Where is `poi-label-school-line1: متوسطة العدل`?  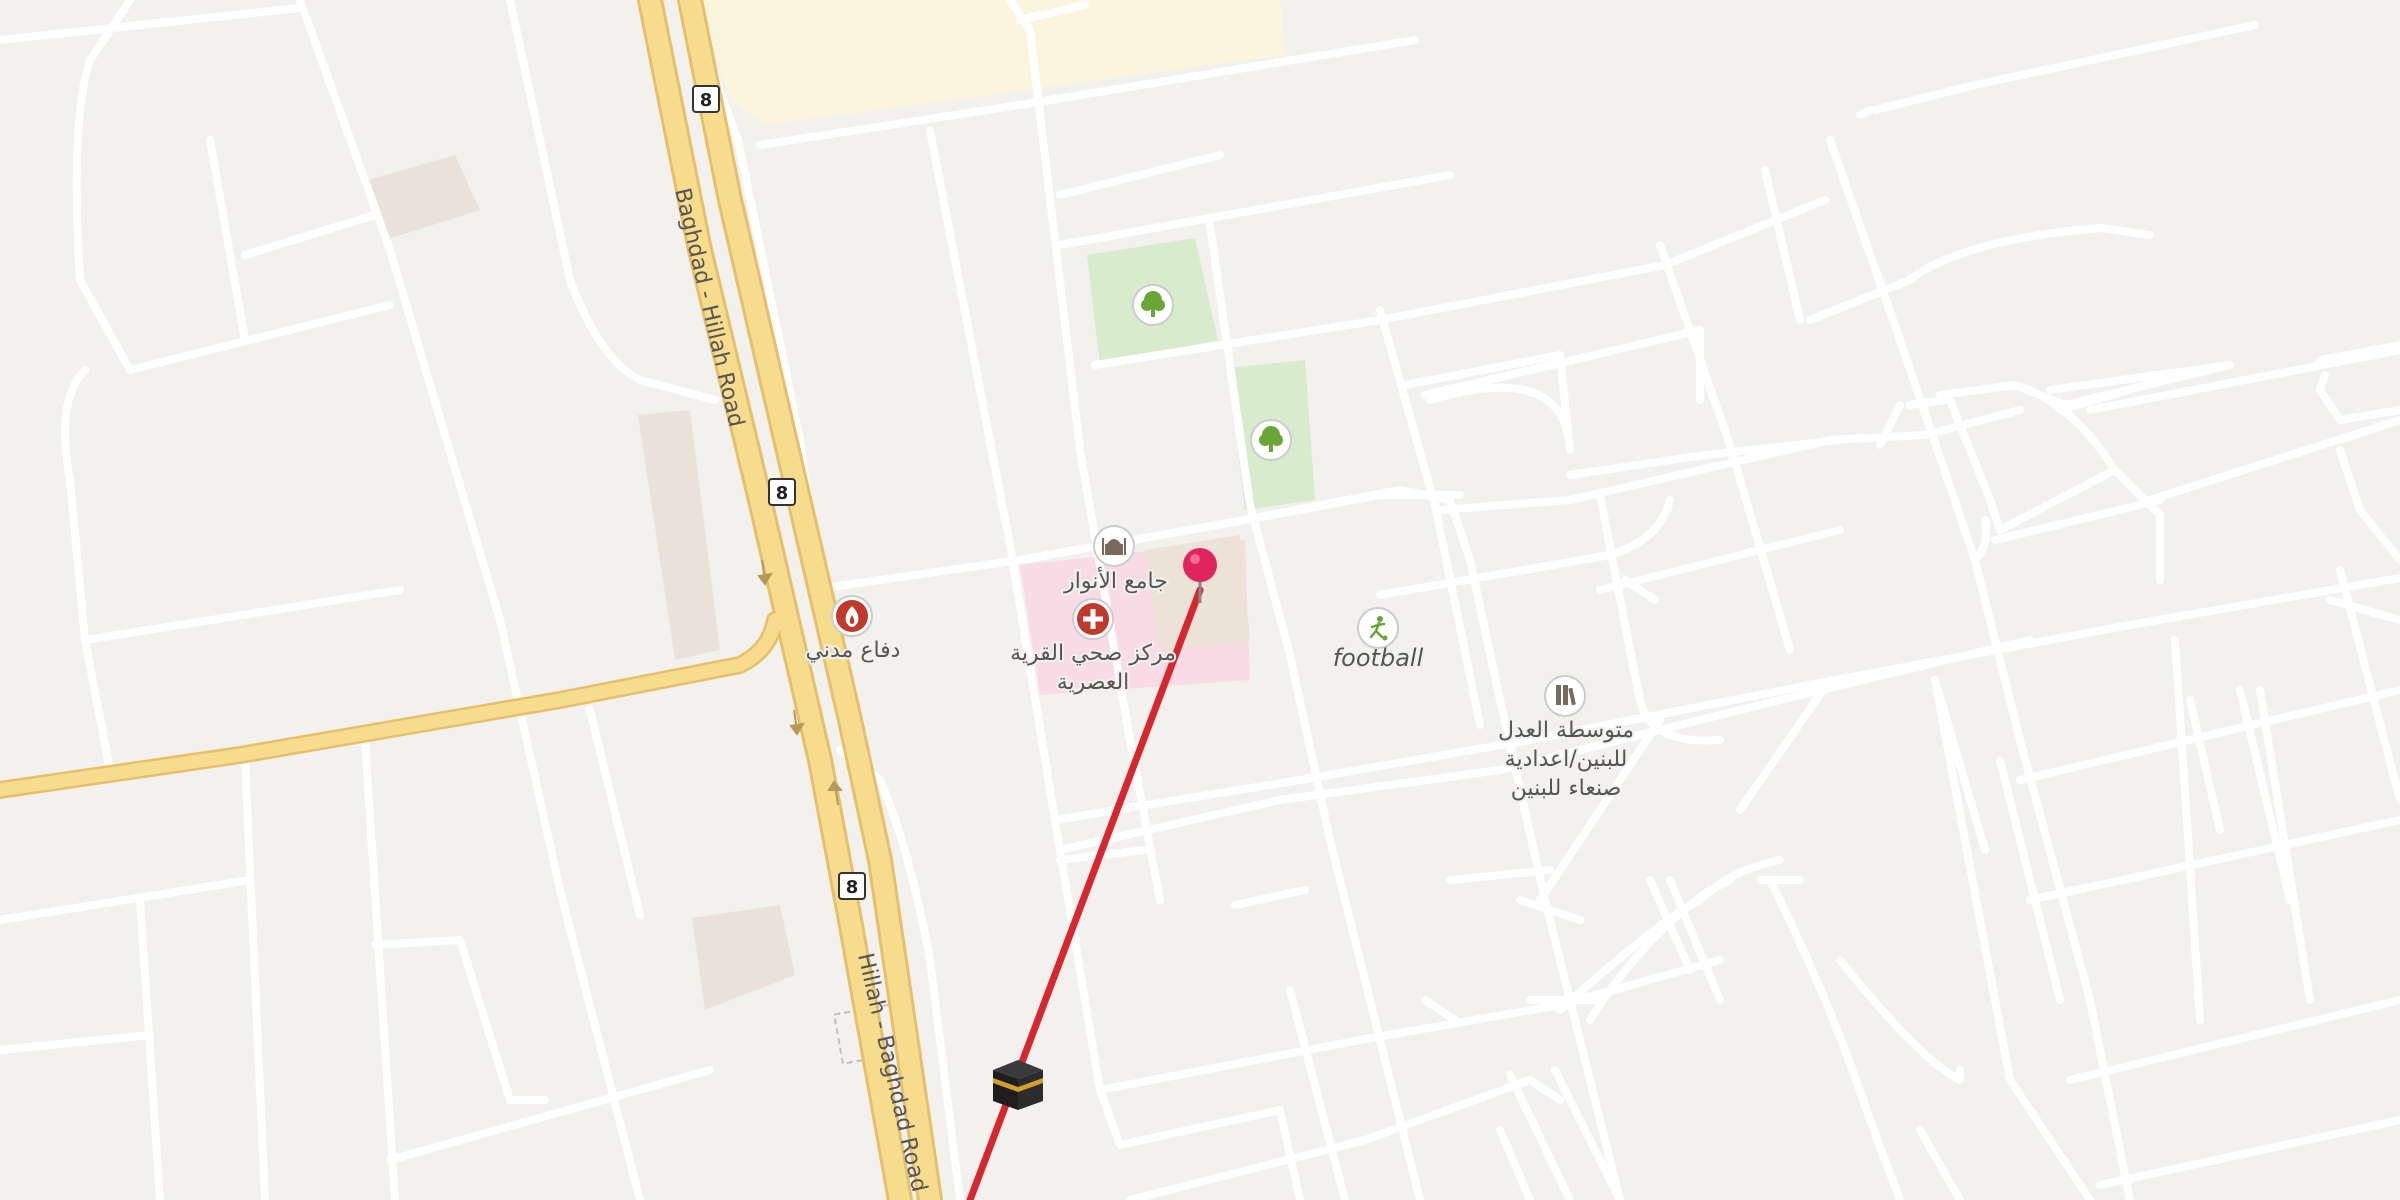 poi-label-school-line1: متوسطة العدل is located at coordinates (1566, 730).